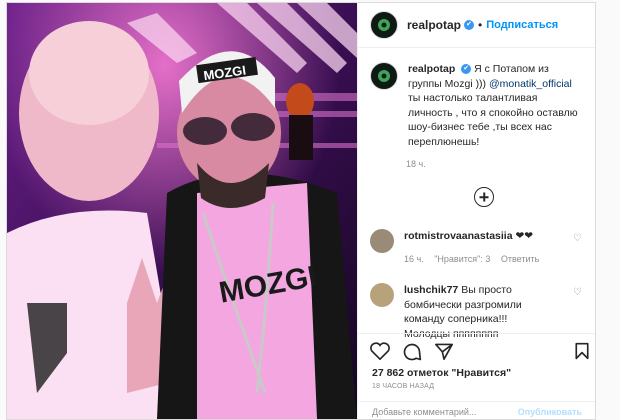  I want to click on comment-meta: 16 ч. "Нравится": 3 Ответить, so click(479, 259).